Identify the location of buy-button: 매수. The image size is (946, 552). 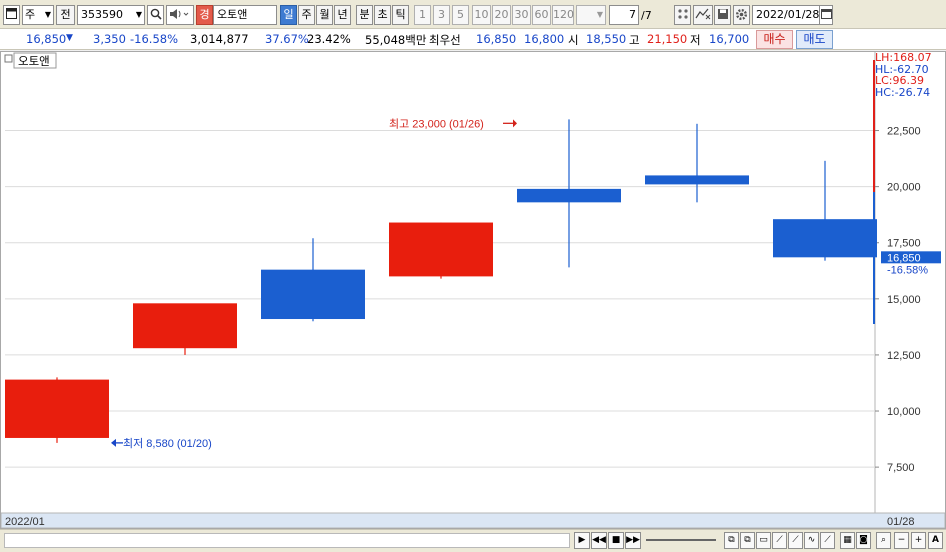
(774, 39).